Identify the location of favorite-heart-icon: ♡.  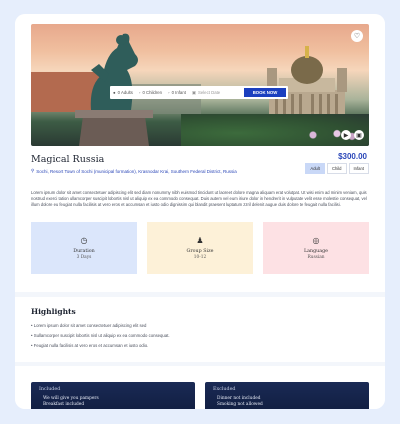
(357, 36).